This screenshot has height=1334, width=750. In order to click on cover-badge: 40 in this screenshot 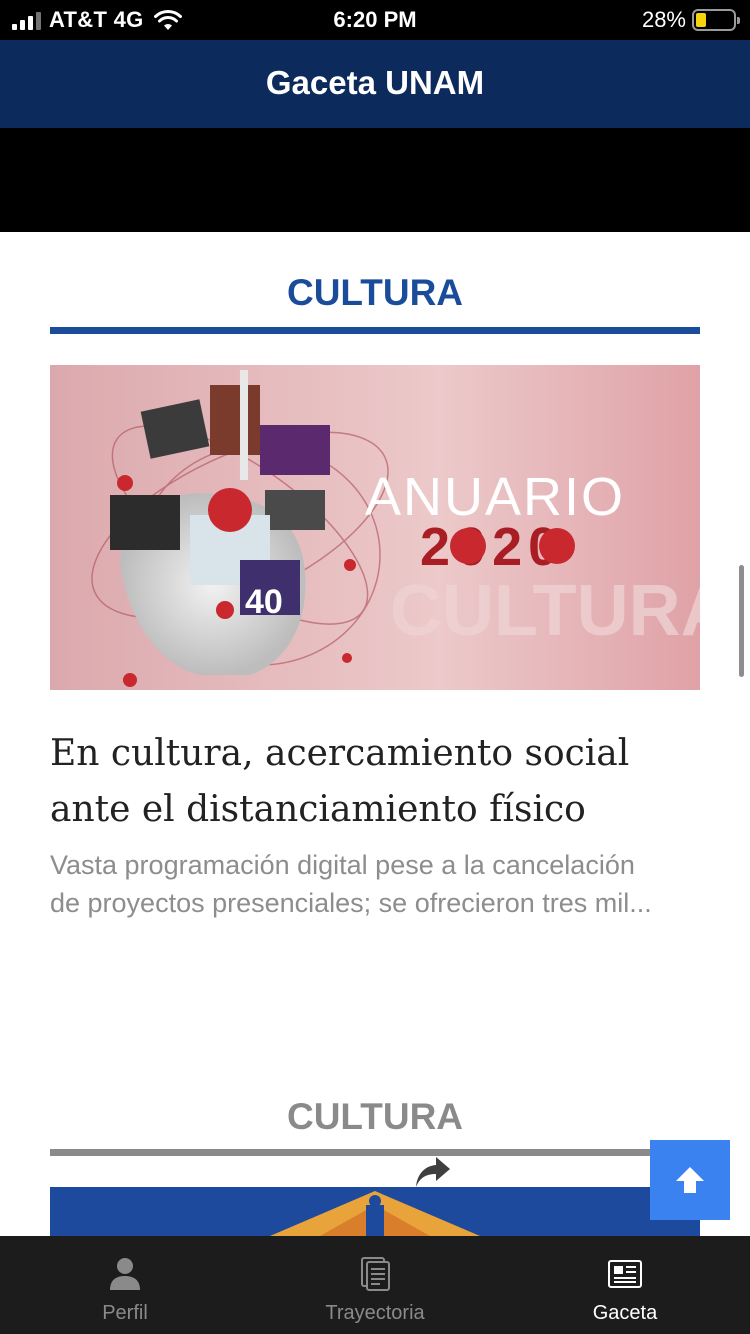, I will do `click(264, 602)`.